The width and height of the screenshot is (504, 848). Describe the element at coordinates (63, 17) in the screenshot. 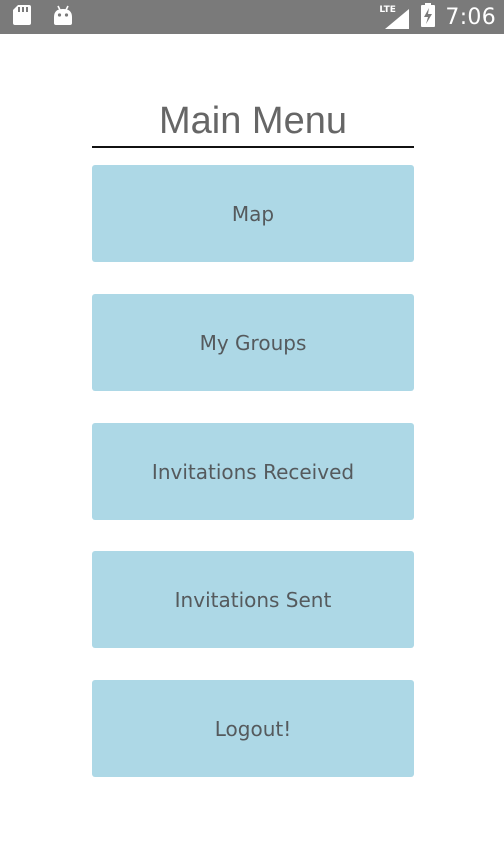

I see `android-icon` at that location.